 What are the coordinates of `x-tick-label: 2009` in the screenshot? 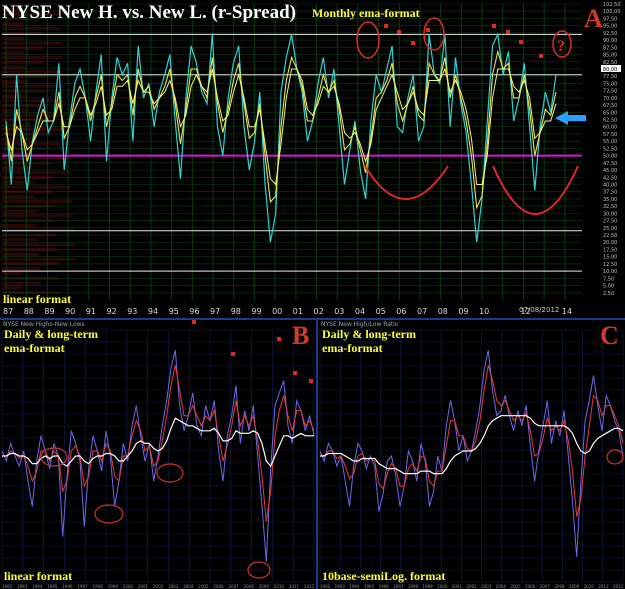 It's located at (574, 586).